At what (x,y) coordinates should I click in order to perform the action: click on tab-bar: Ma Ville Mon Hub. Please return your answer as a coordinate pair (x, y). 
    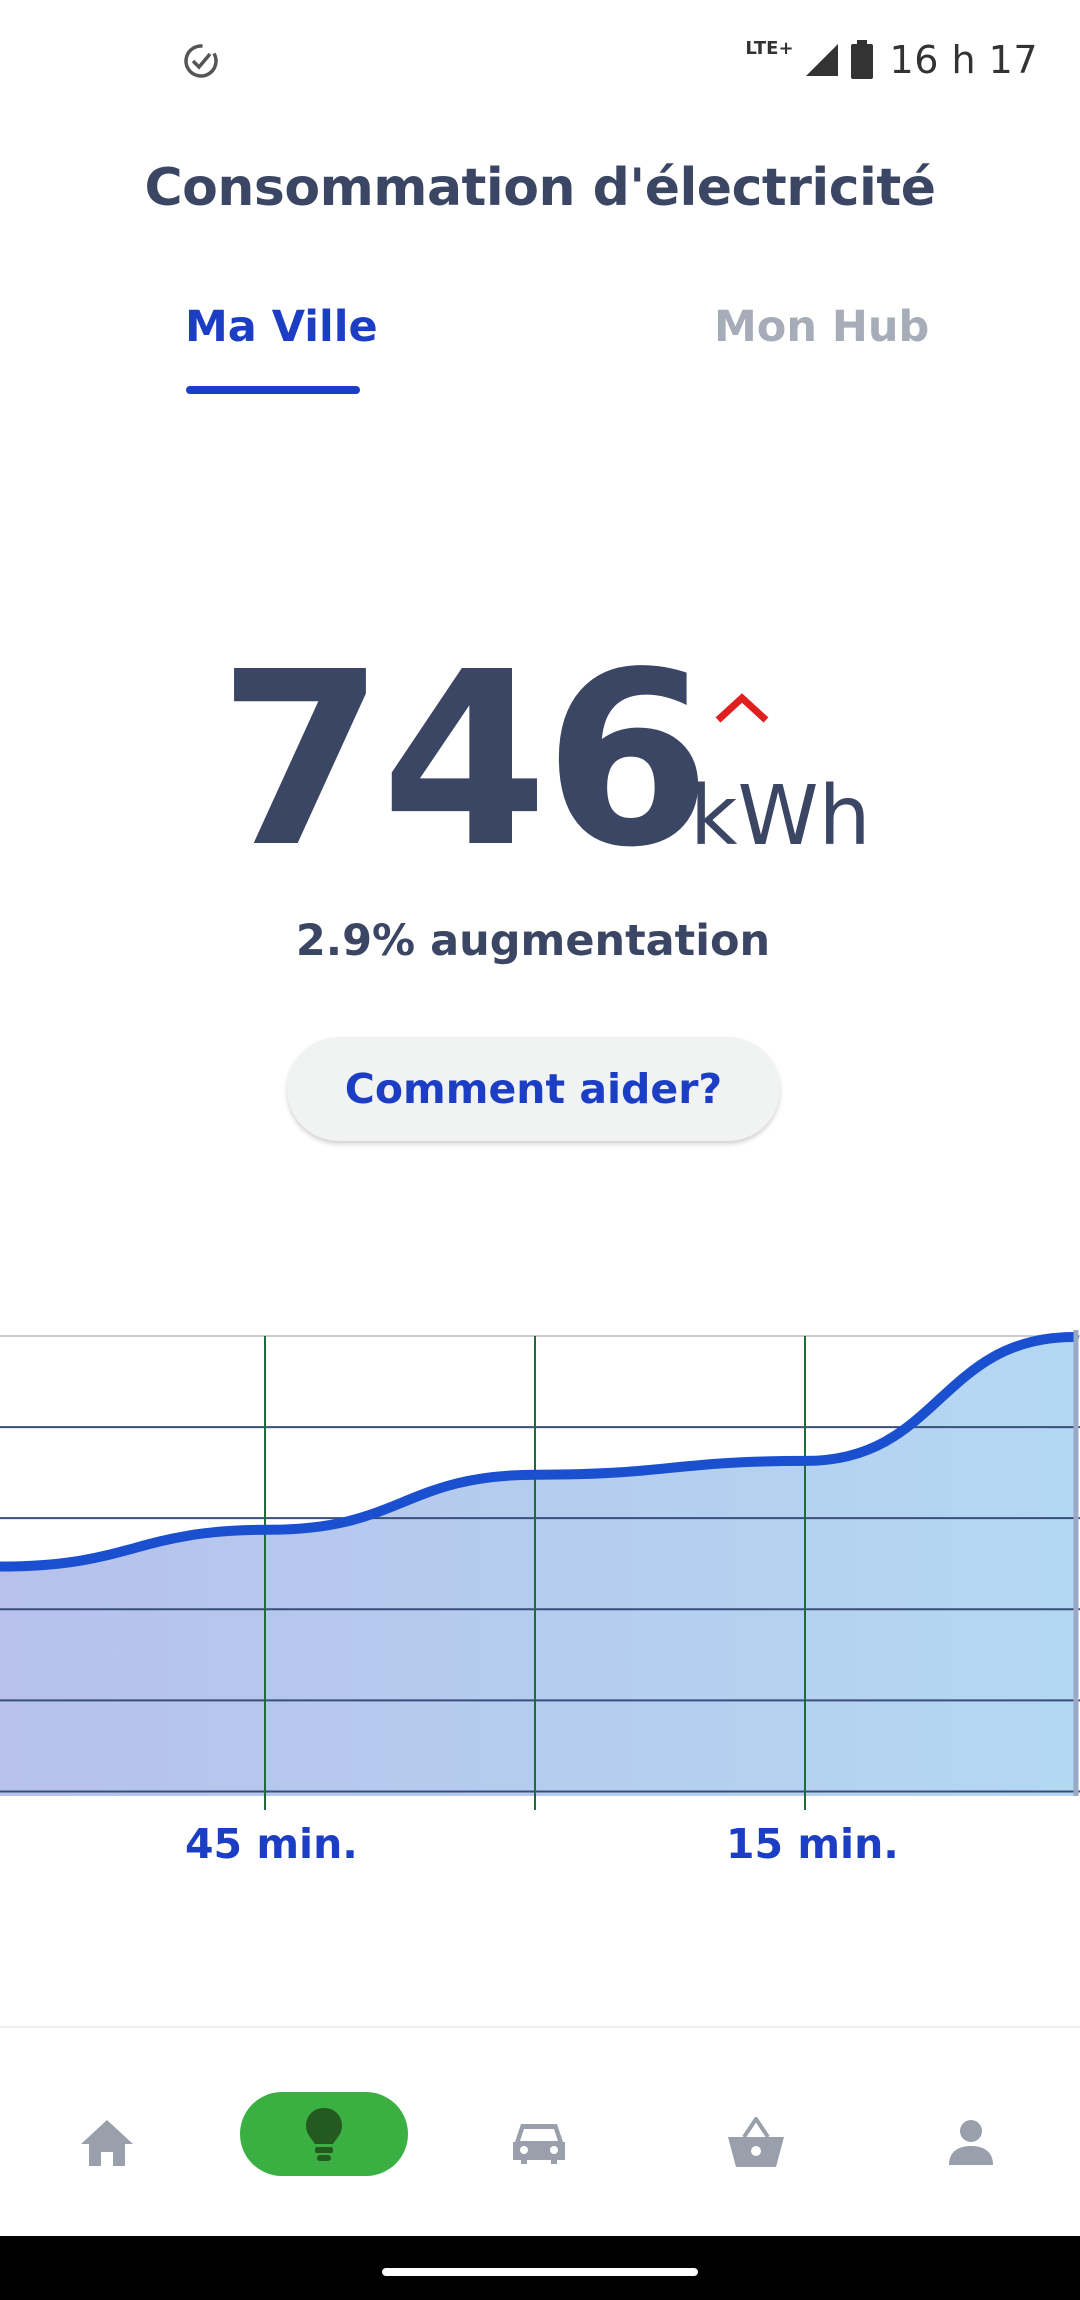
    Looking at the image, I should click on (540, 345).